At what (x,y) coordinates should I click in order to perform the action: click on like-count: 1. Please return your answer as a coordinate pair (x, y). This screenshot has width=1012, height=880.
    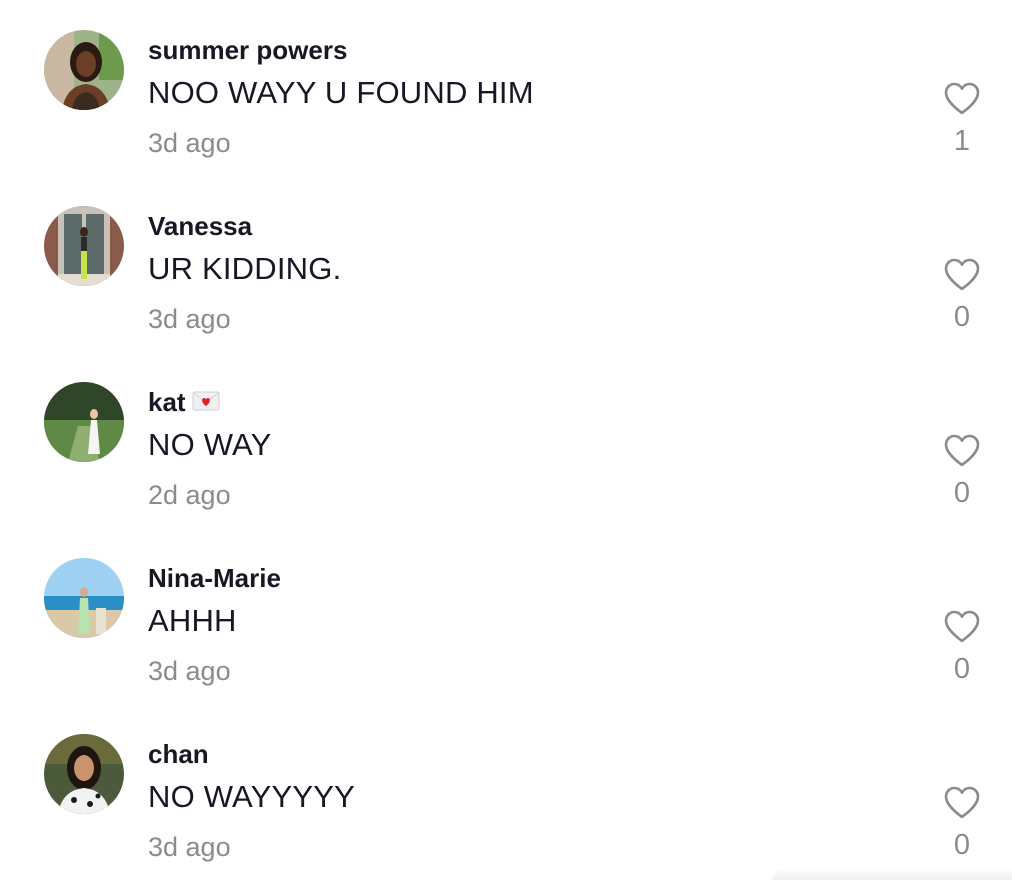
    Looking at the image, I should click on (962, 141).